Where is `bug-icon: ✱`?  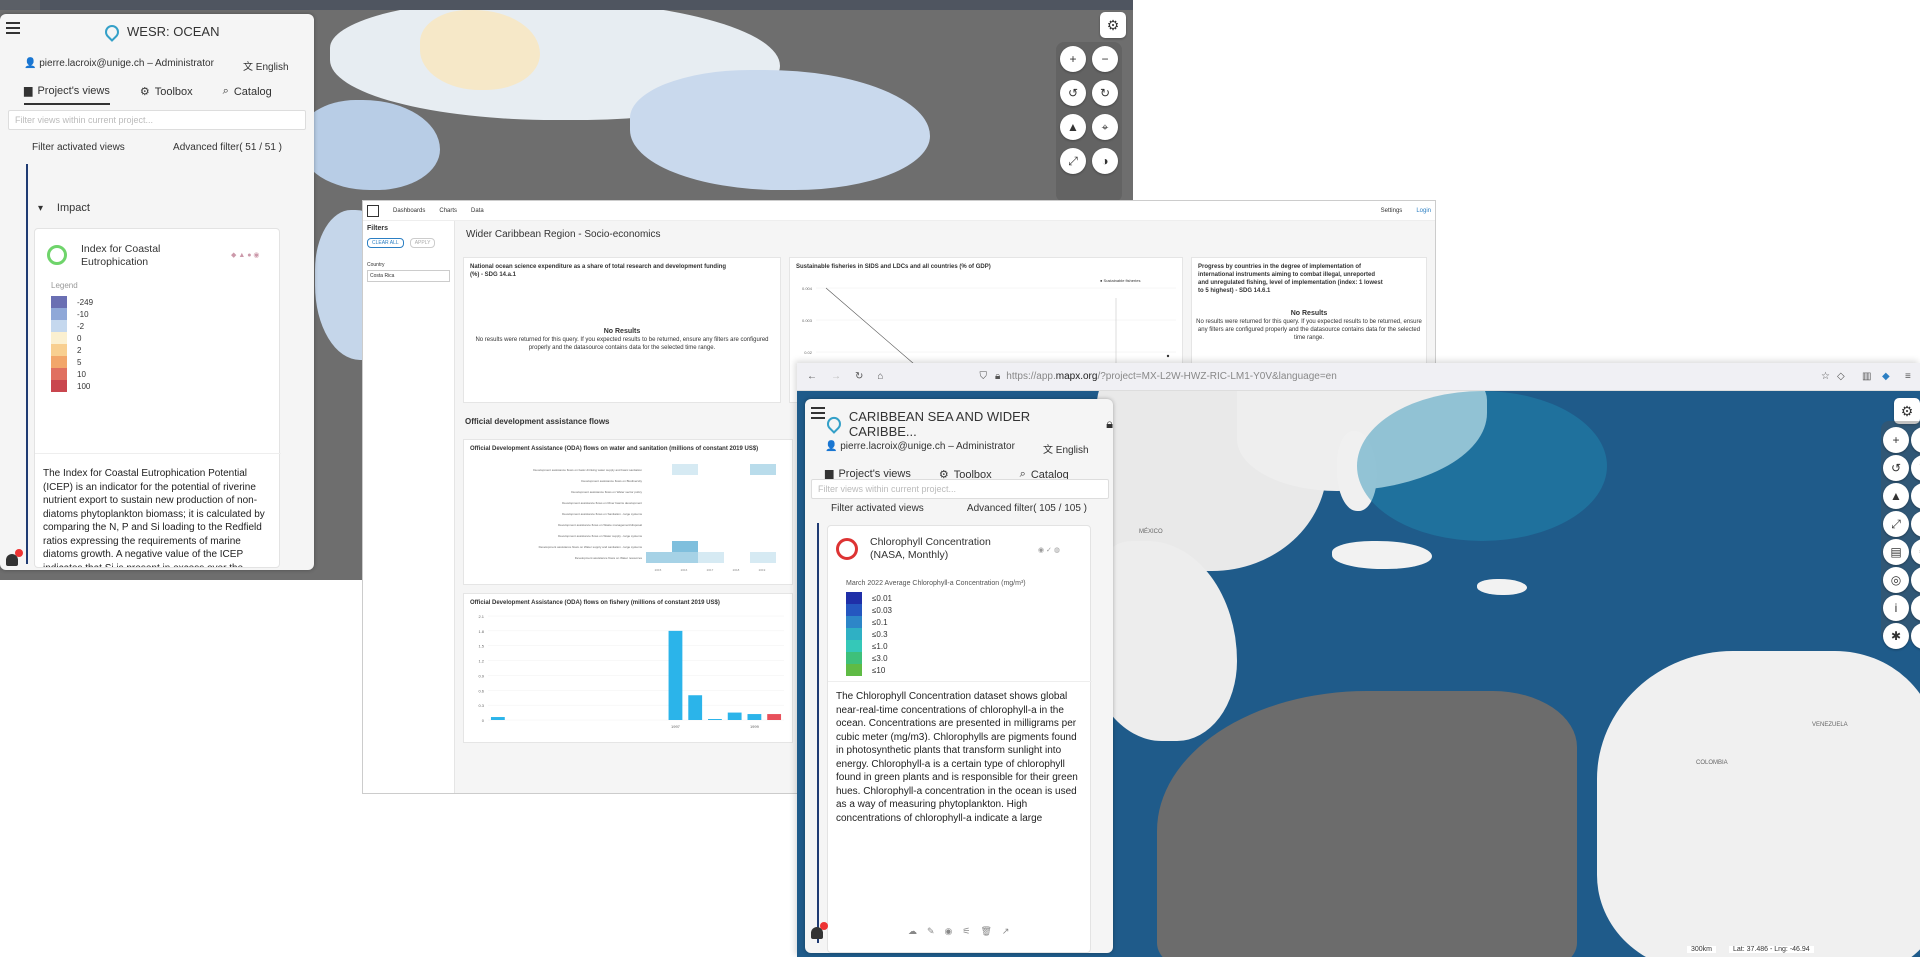 bug-icon: ✱ is located at coordinates (1896, 636).